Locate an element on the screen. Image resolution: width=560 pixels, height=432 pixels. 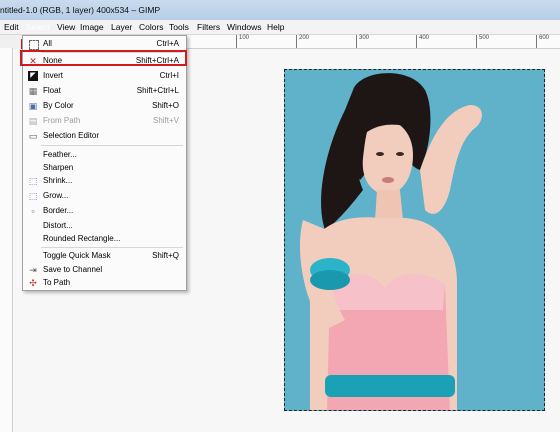
to-path-icon: ✣ is located at coordinates (33, 283).